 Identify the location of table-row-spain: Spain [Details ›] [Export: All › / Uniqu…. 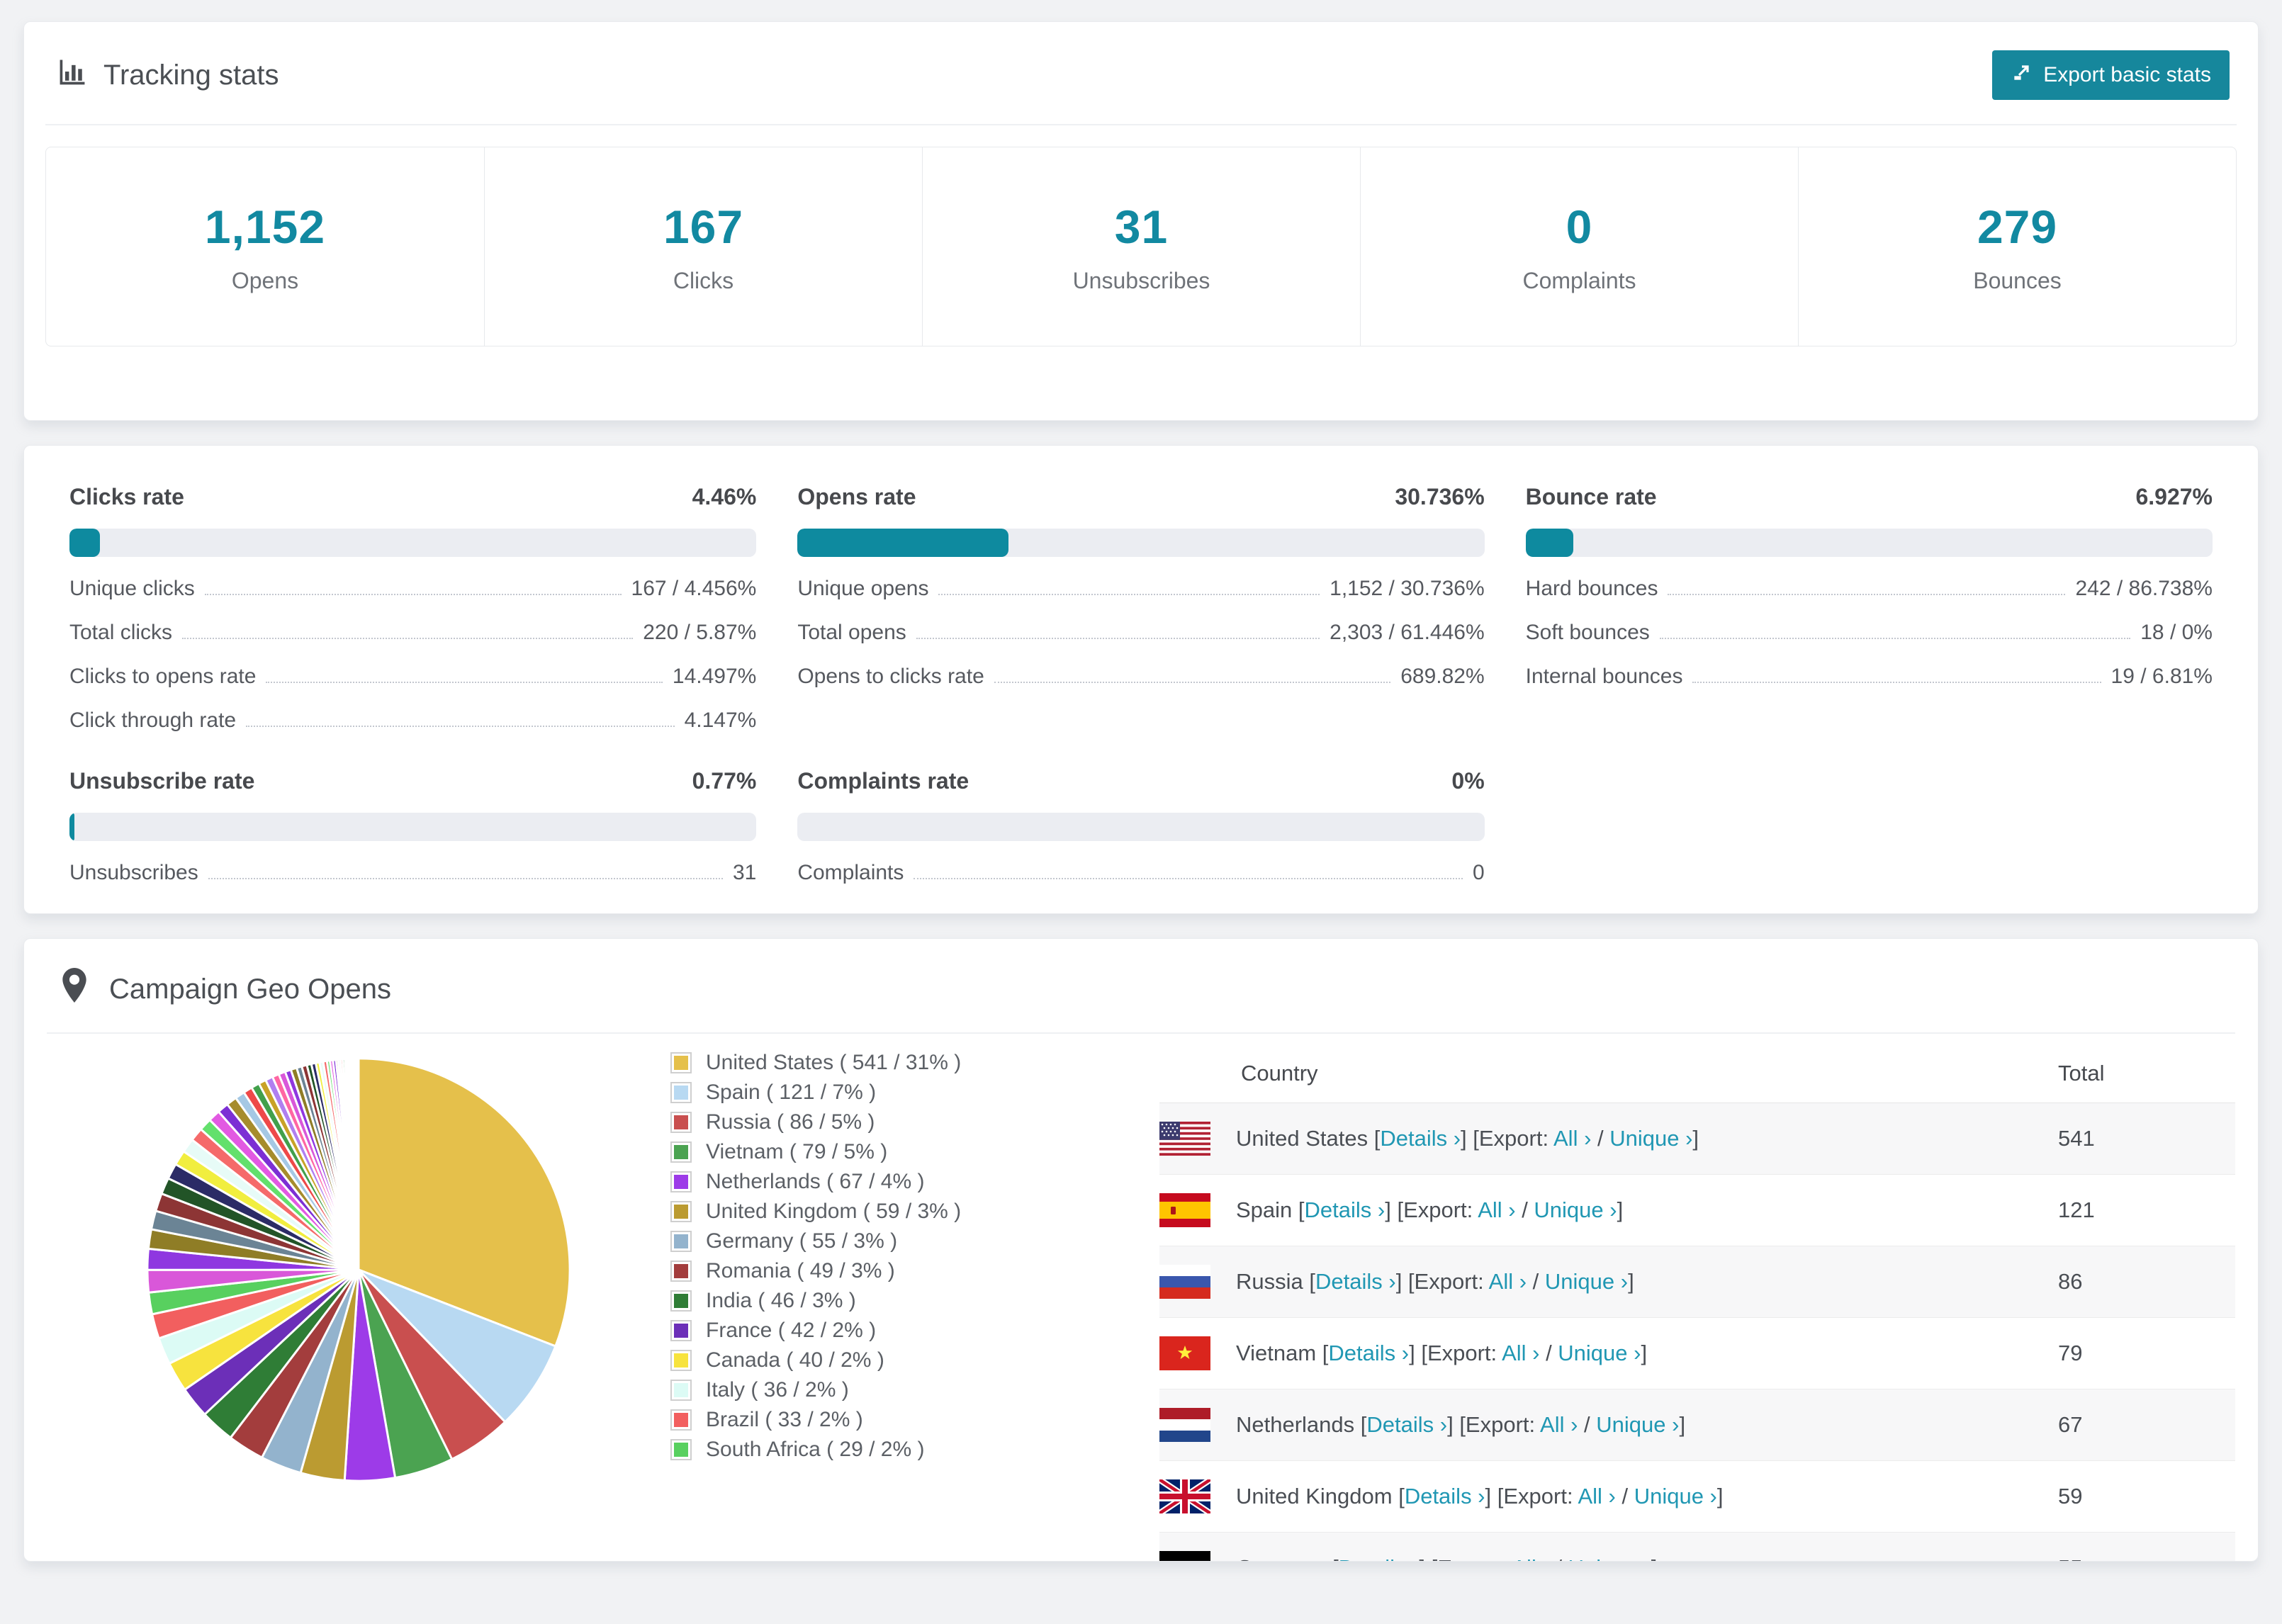
(1697, 1210).